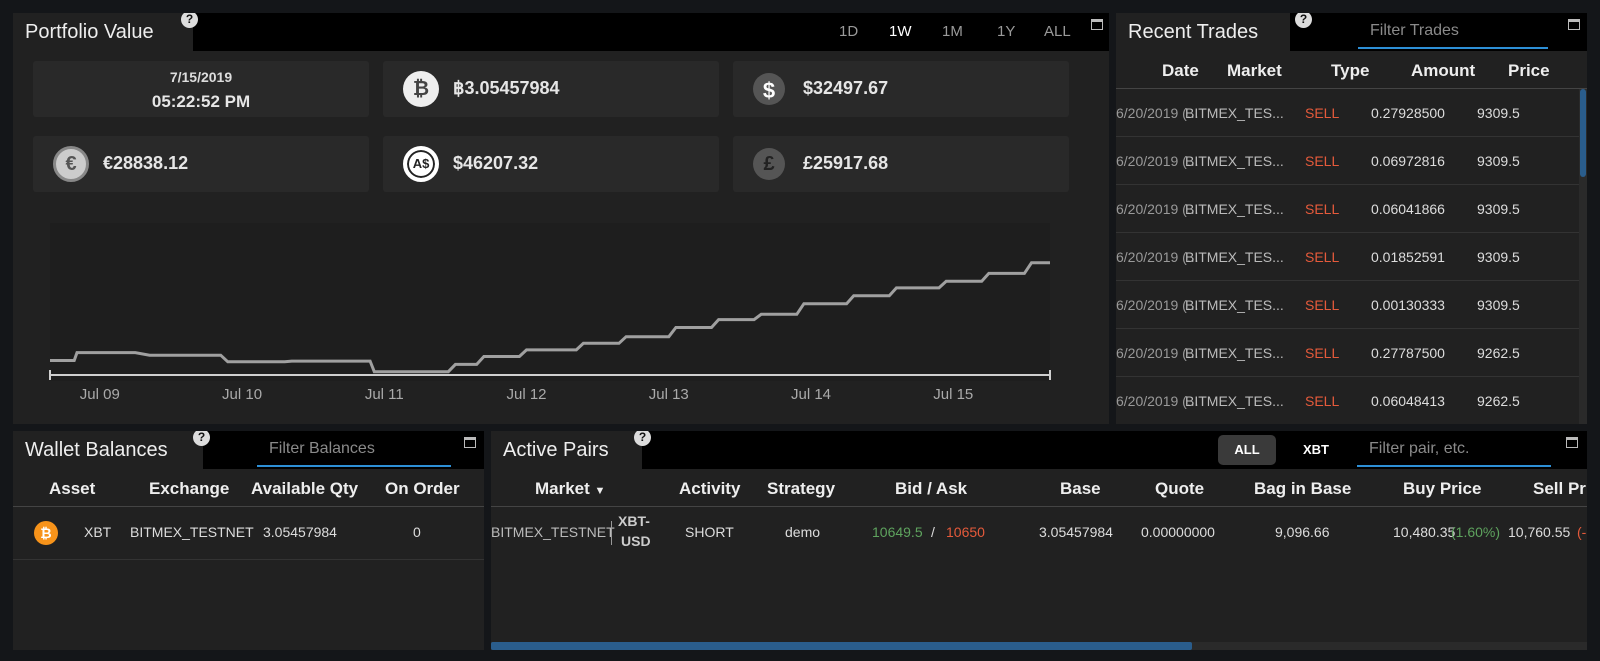 This screenshot has height=661, width=1600. What do you see at coordinates (611, 533) in the screenshot?
I see `pair-divider` at bounding box center [611, 533].